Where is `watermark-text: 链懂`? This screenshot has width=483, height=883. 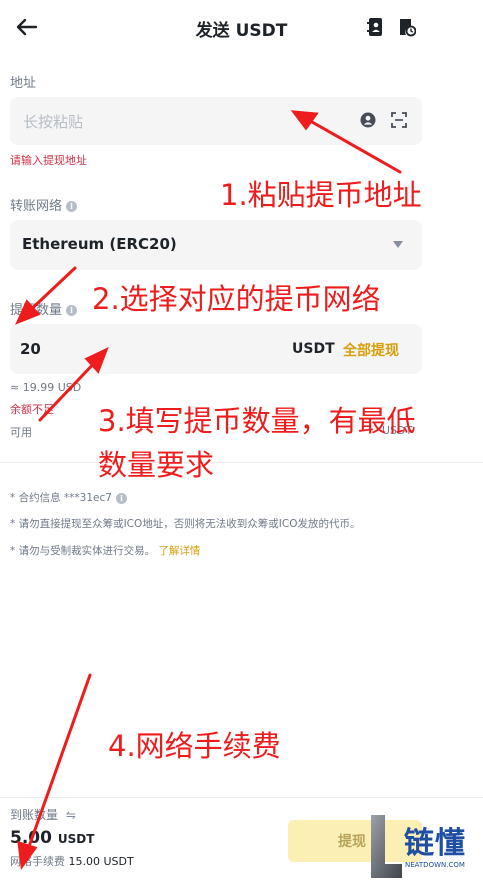
watermark-text: 链懂 is located at coordinates (435, 843).